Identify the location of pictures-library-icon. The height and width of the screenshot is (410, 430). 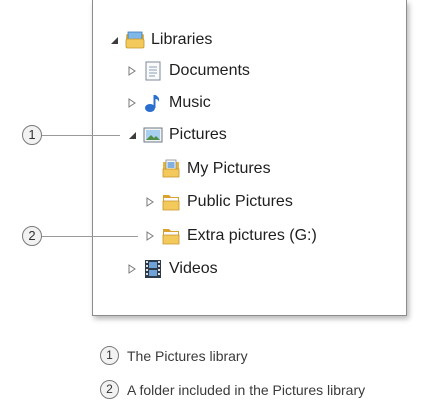
(153, 135).